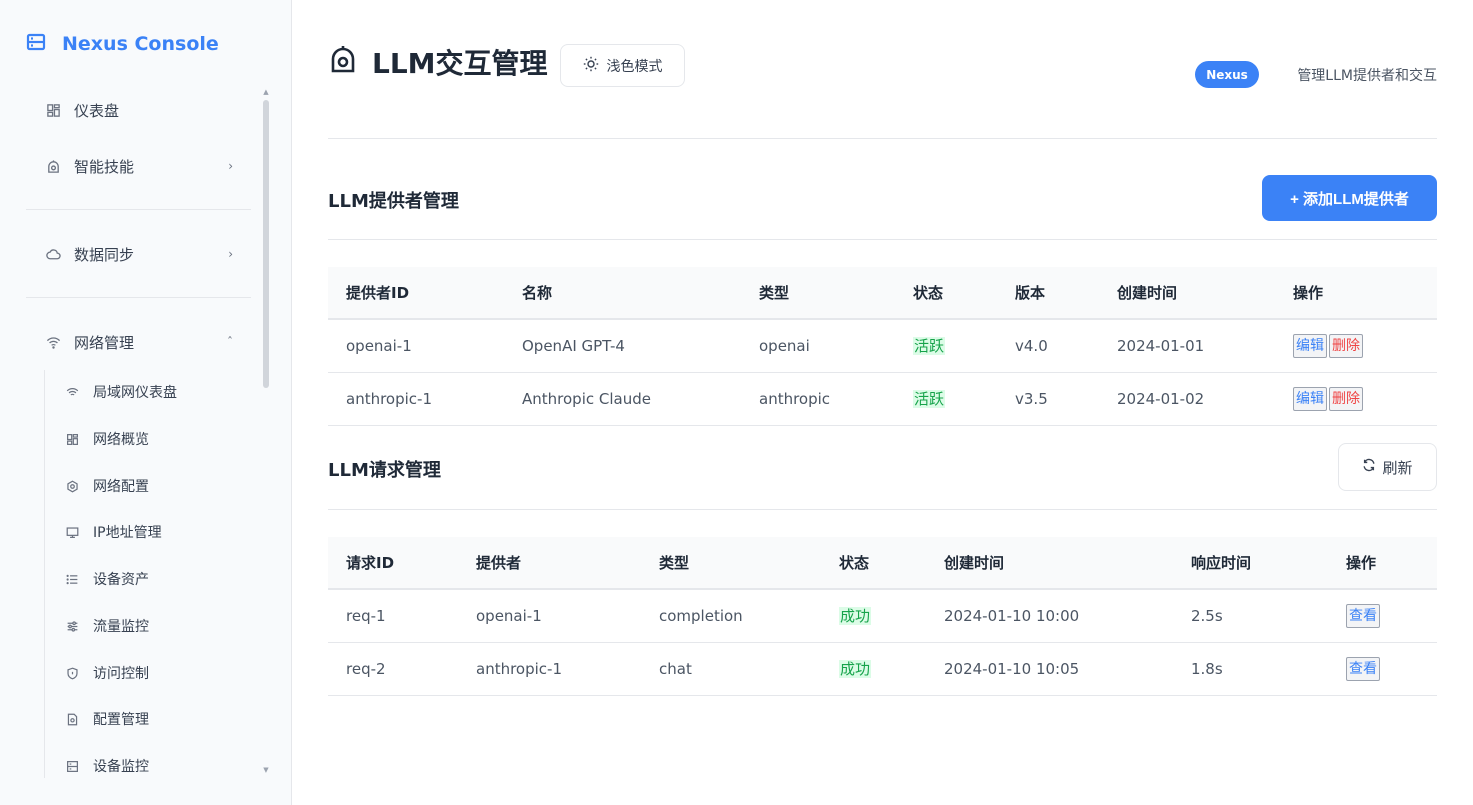 The width and height of the screenshot is (1473, 805). What do you see at coordinates (140, 44) in the screenshot?
I see `brand-name: Nexus Console` at bounding box center [140, 44].